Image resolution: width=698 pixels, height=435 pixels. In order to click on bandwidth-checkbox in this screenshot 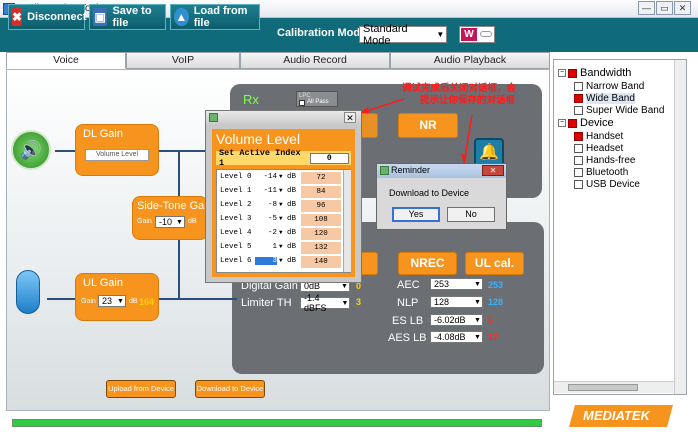, I will do `click(572, 73)`.